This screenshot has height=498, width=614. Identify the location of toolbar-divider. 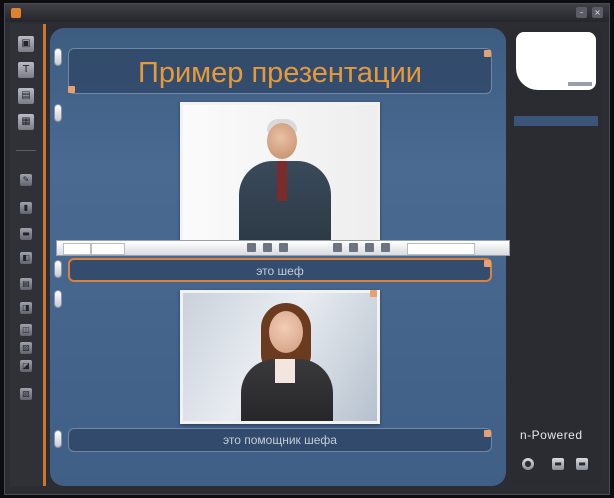
(26, 150).